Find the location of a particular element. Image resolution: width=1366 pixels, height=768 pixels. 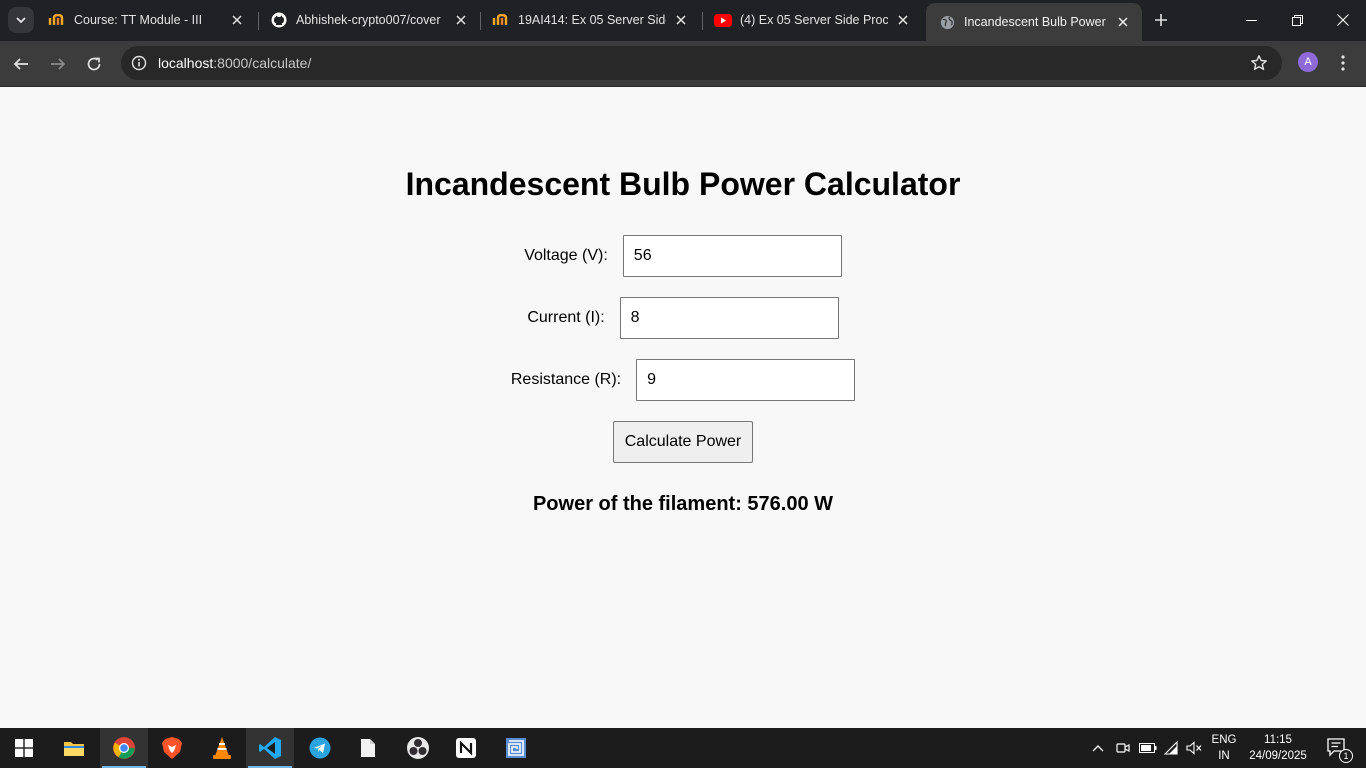

notification-count-badge: 1 is located at coordinates (1346, 756).